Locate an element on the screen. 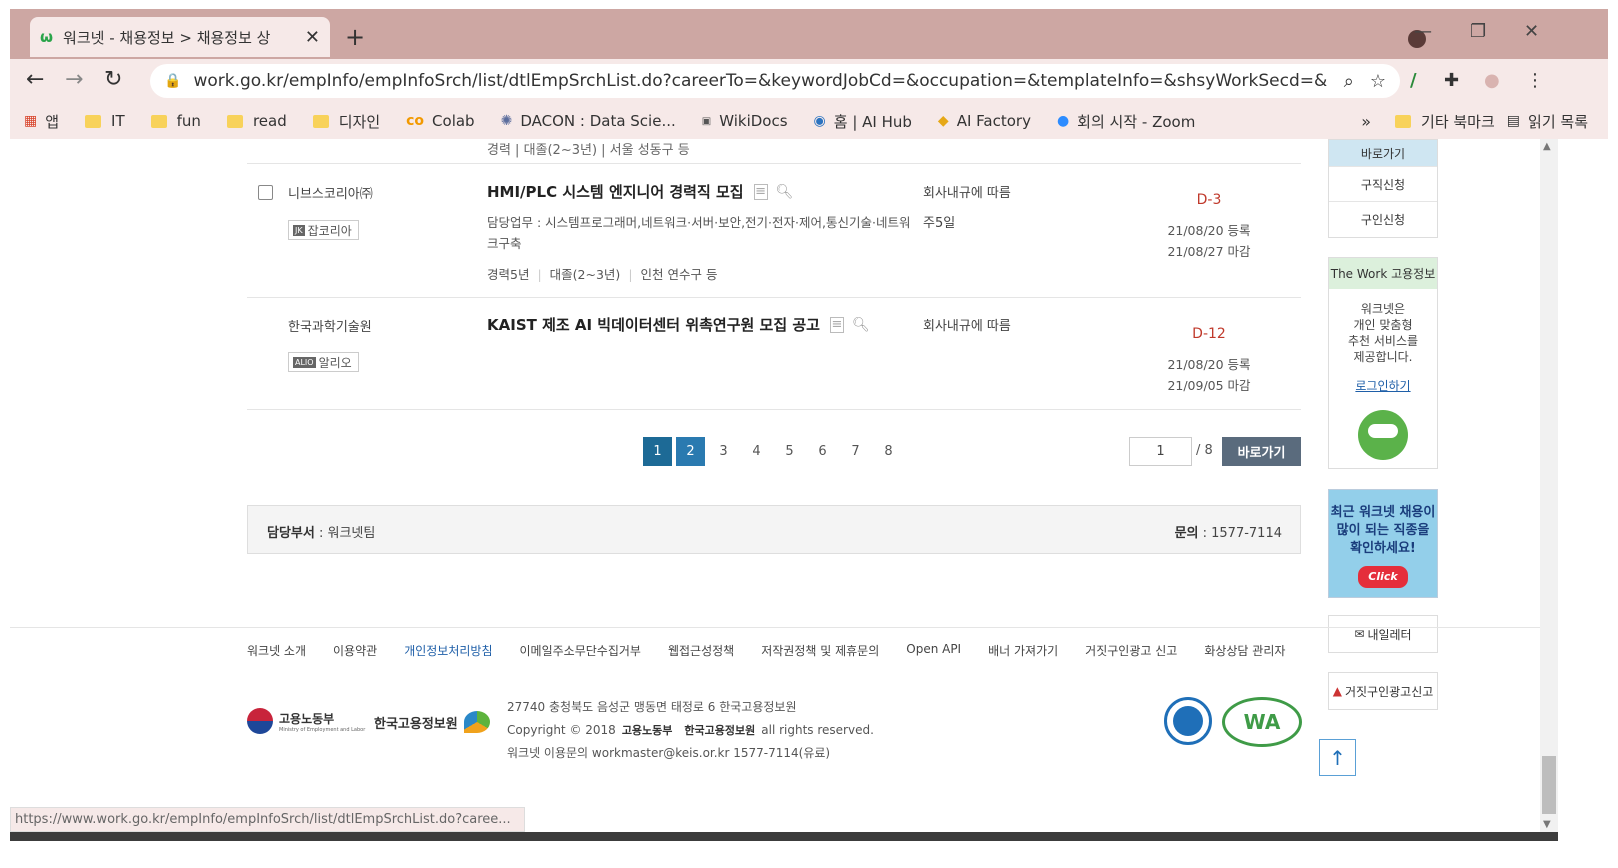 The height and width of the screenshot is (868, 1618). bookmarks-right: » 기타 북마크 ▤ 읽기 목록 is located at coordinates (1474, 121).